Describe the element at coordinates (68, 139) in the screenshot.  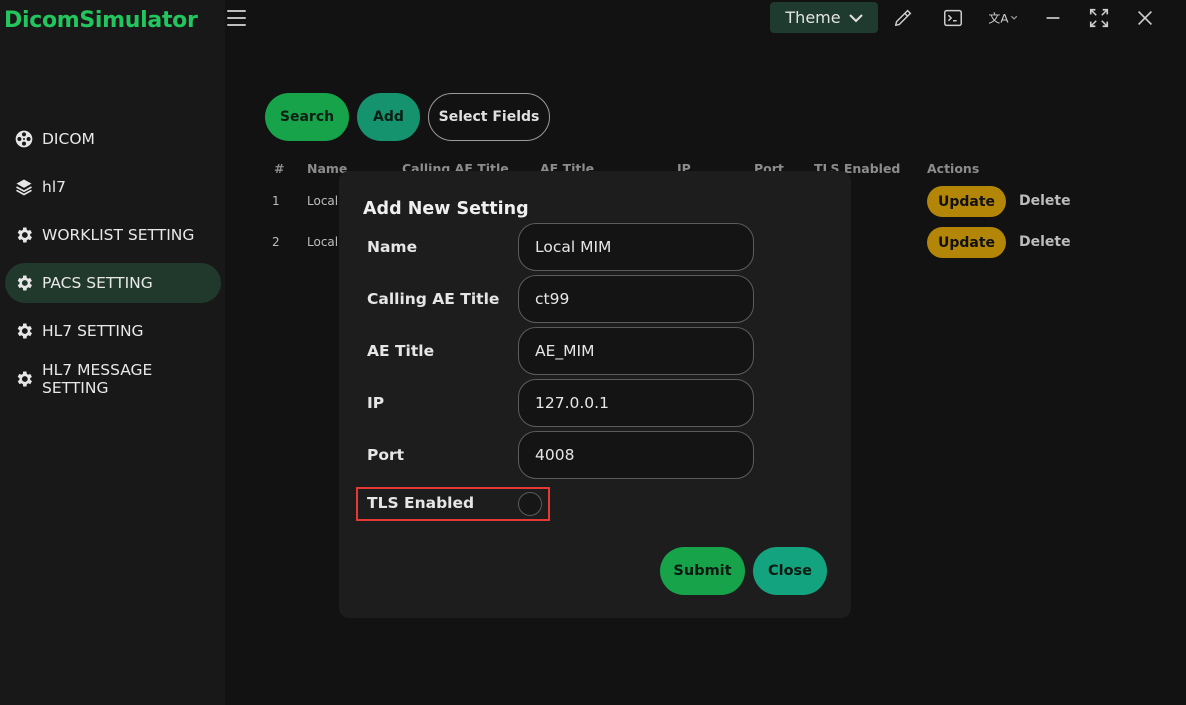
I see `sidebar-item-label: DICOM` at that location.